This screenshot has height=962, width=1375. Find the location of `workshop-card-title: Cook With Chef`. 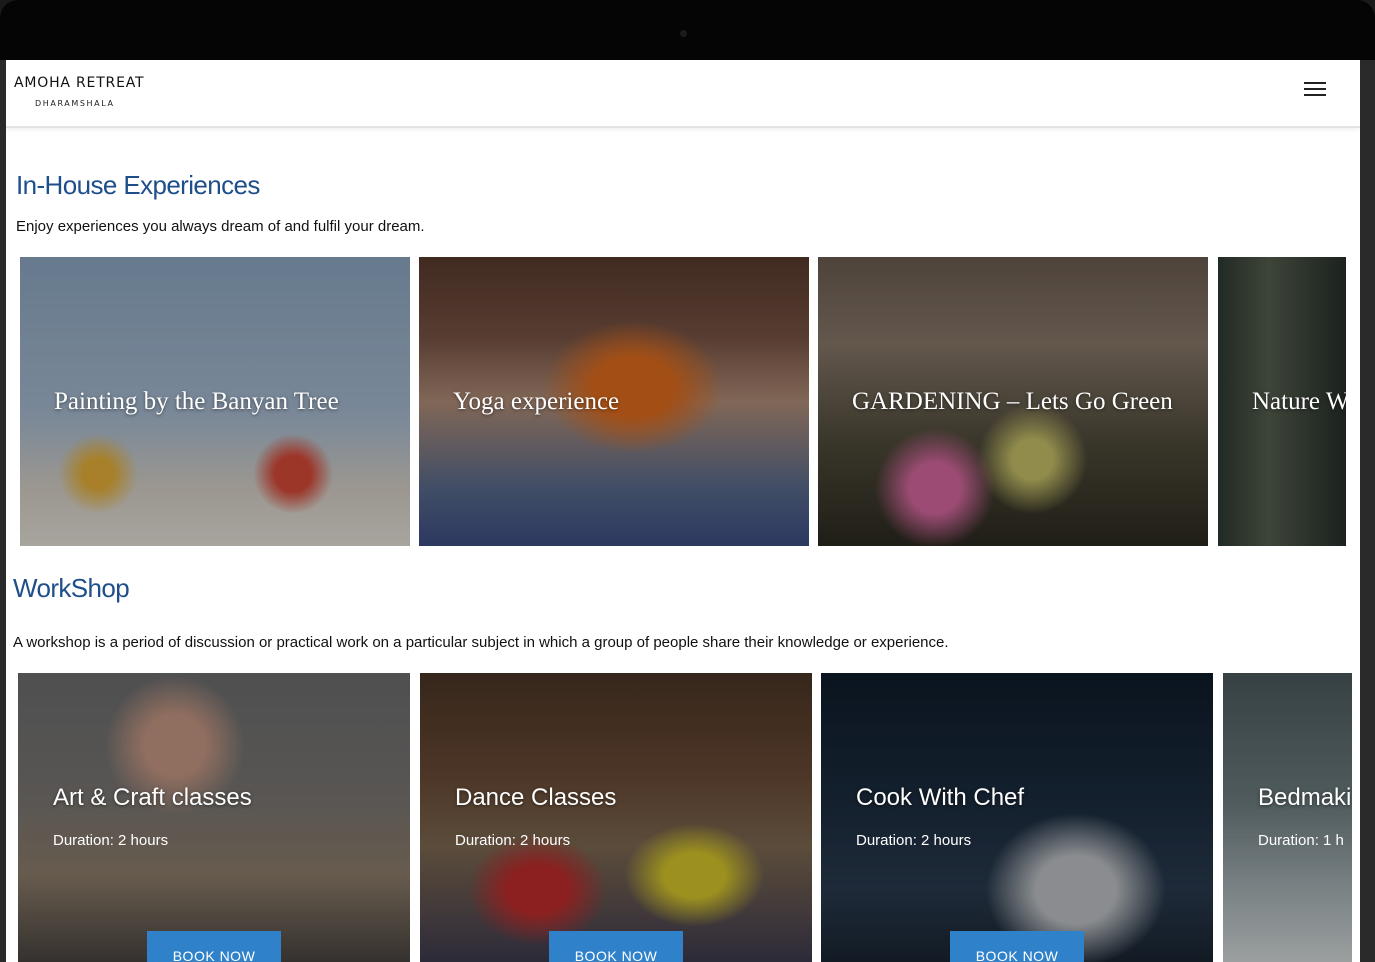

workshop-card-title: Cook With Chef is located at coordinates (940, 797).